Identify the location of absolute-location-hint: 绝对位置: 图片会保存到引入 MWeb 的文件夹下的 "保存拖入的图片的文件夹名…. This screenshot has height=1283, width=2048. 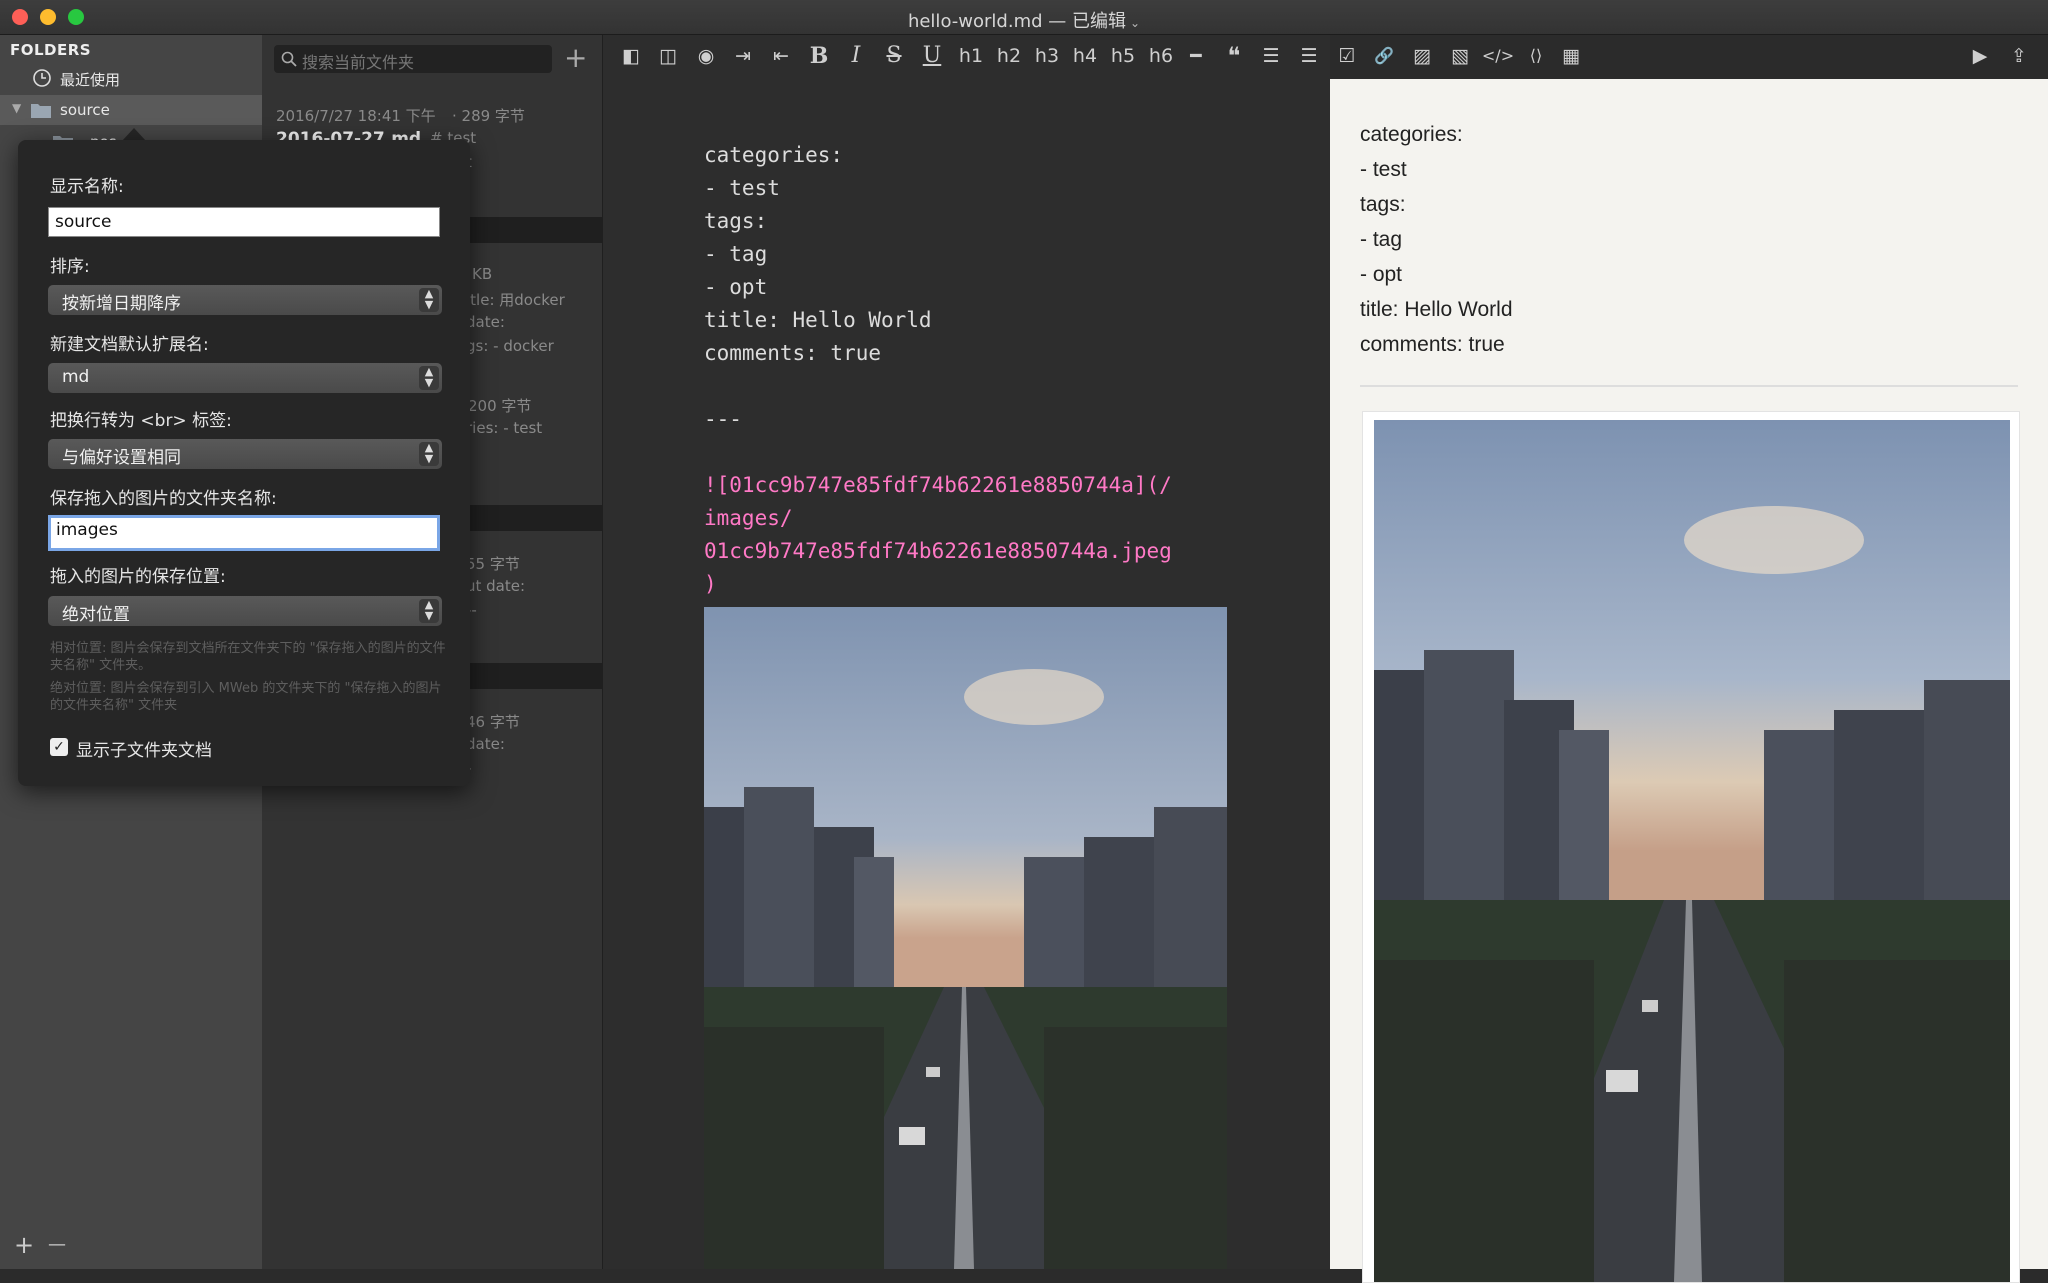
(246, 697).